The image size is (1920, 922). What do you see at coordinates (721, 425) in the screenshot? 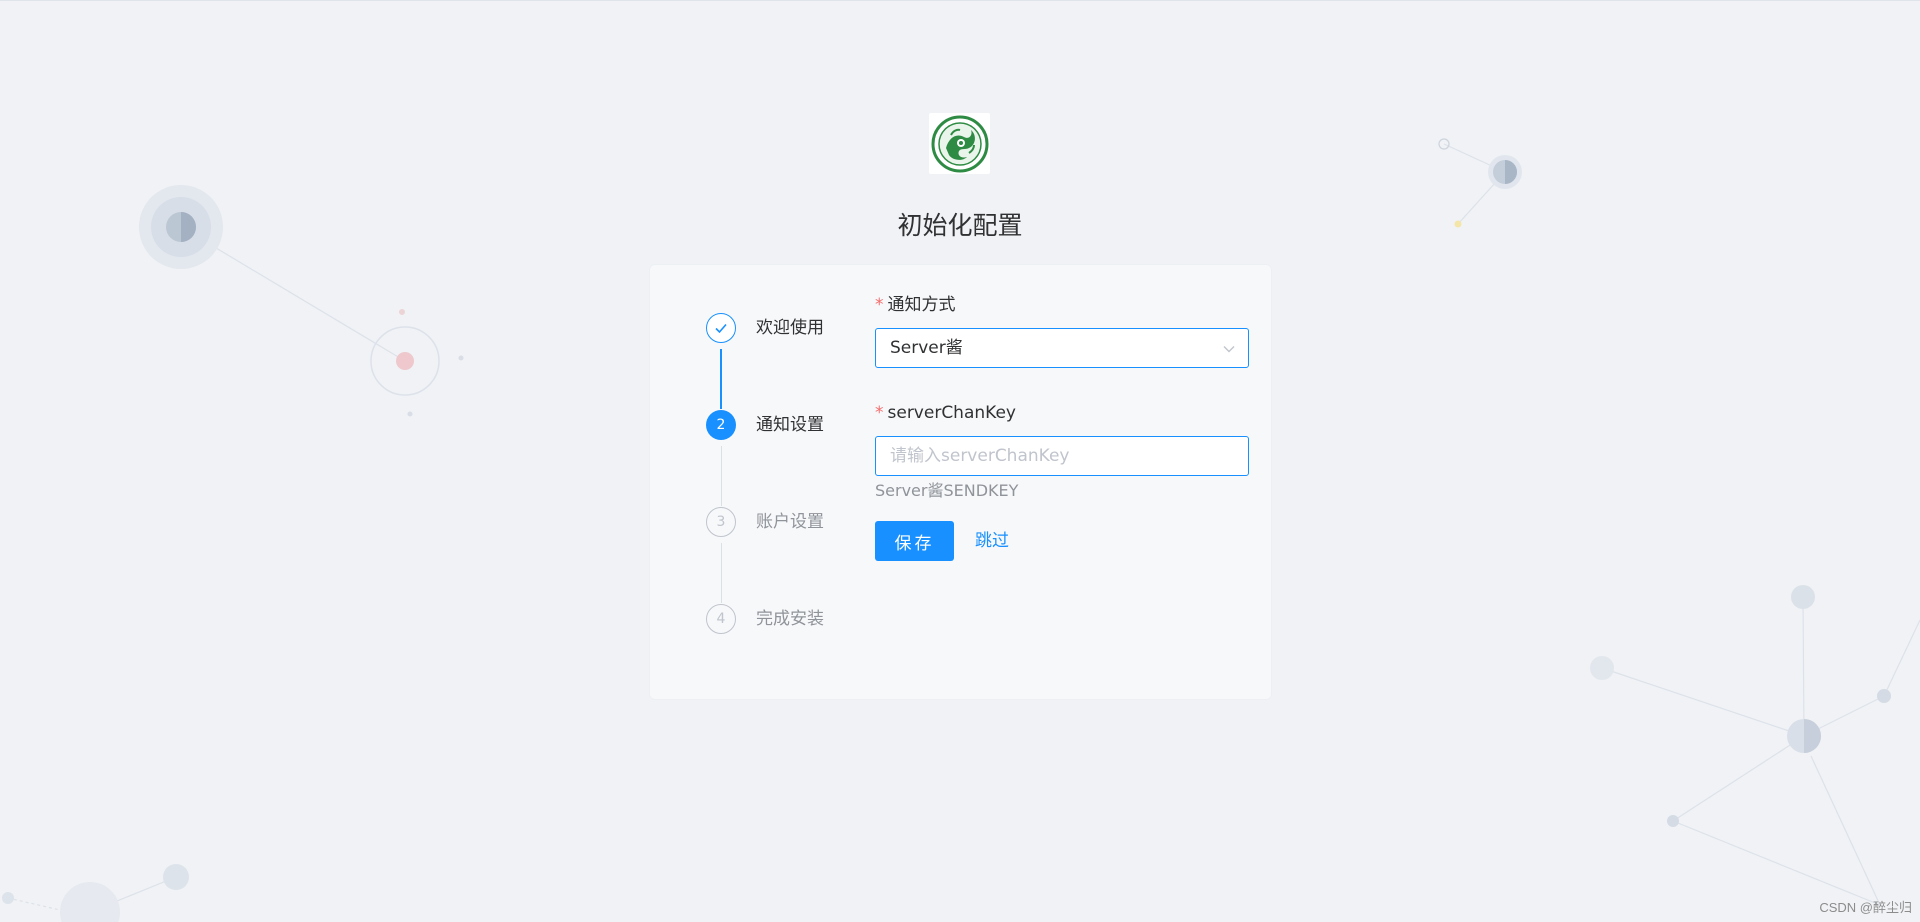
I see `step-number: 2` at bounding box center [721, 425].